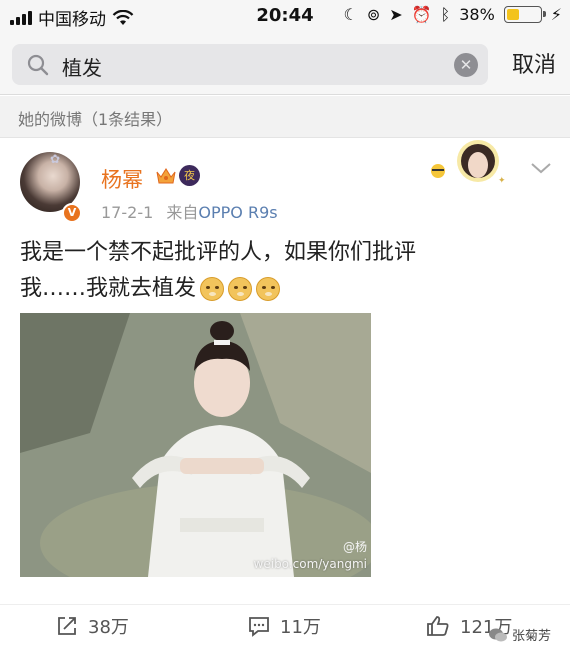  What do you see at coordinates (466, 65) in the screenshot?
I see `clear-icon: ✕` at bounding box center [466, 65].